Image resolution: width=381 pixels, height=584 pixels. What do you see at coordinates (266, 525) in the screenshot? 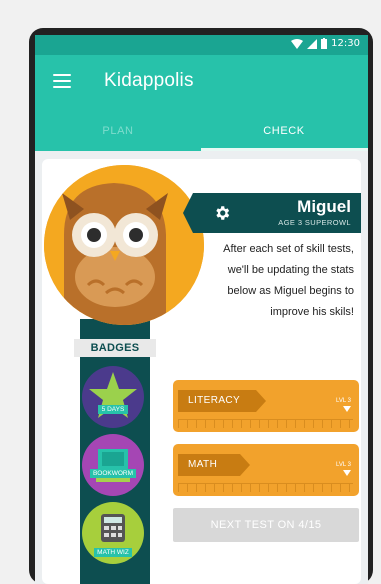
I see `next-test-button: NEXT TEST ON 4/15` at bounding box center [266, 525].